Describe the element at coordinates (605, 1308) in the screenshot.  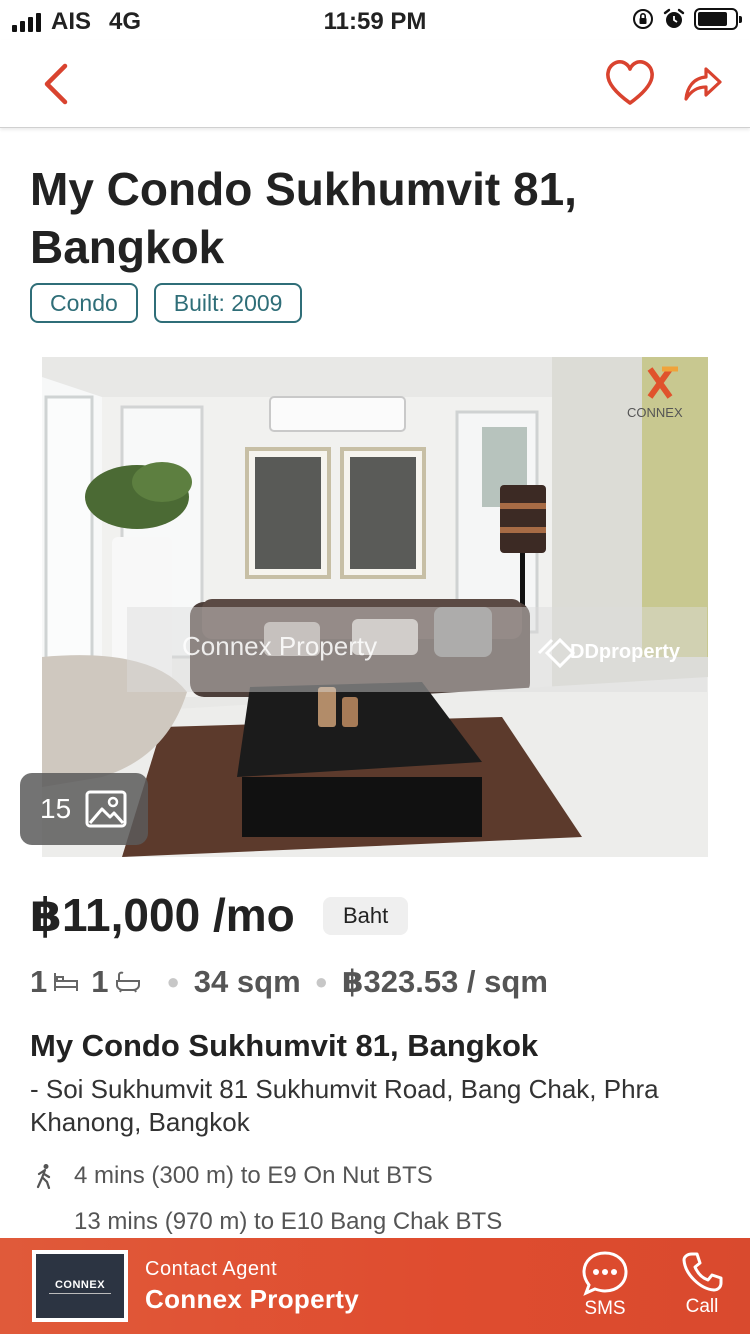
I see `sms-label: SMS` at that location.